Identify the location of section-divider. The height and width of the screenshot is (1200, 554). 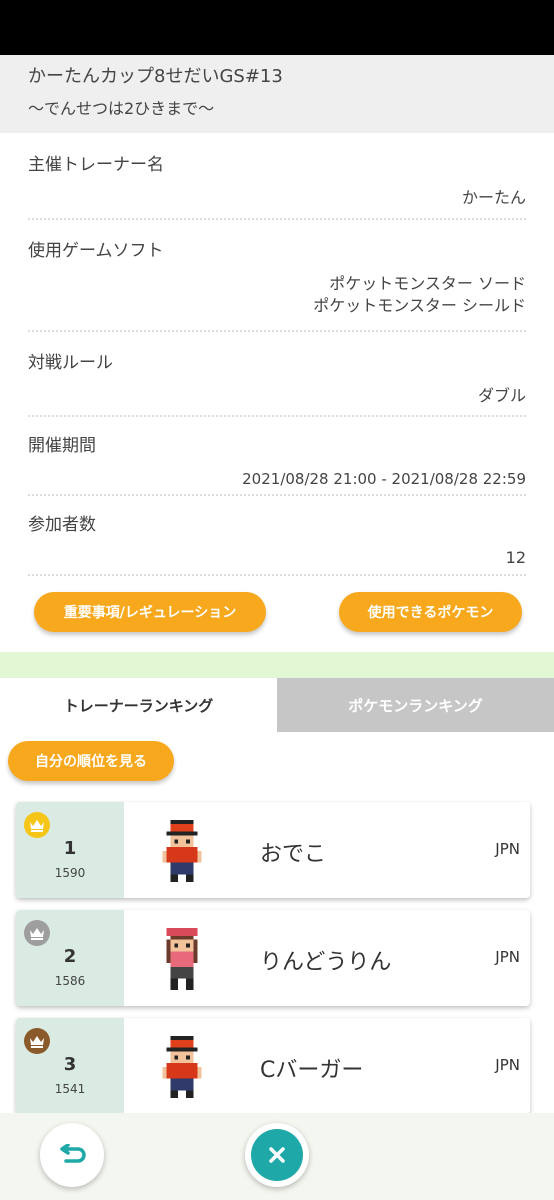
(277, 665).